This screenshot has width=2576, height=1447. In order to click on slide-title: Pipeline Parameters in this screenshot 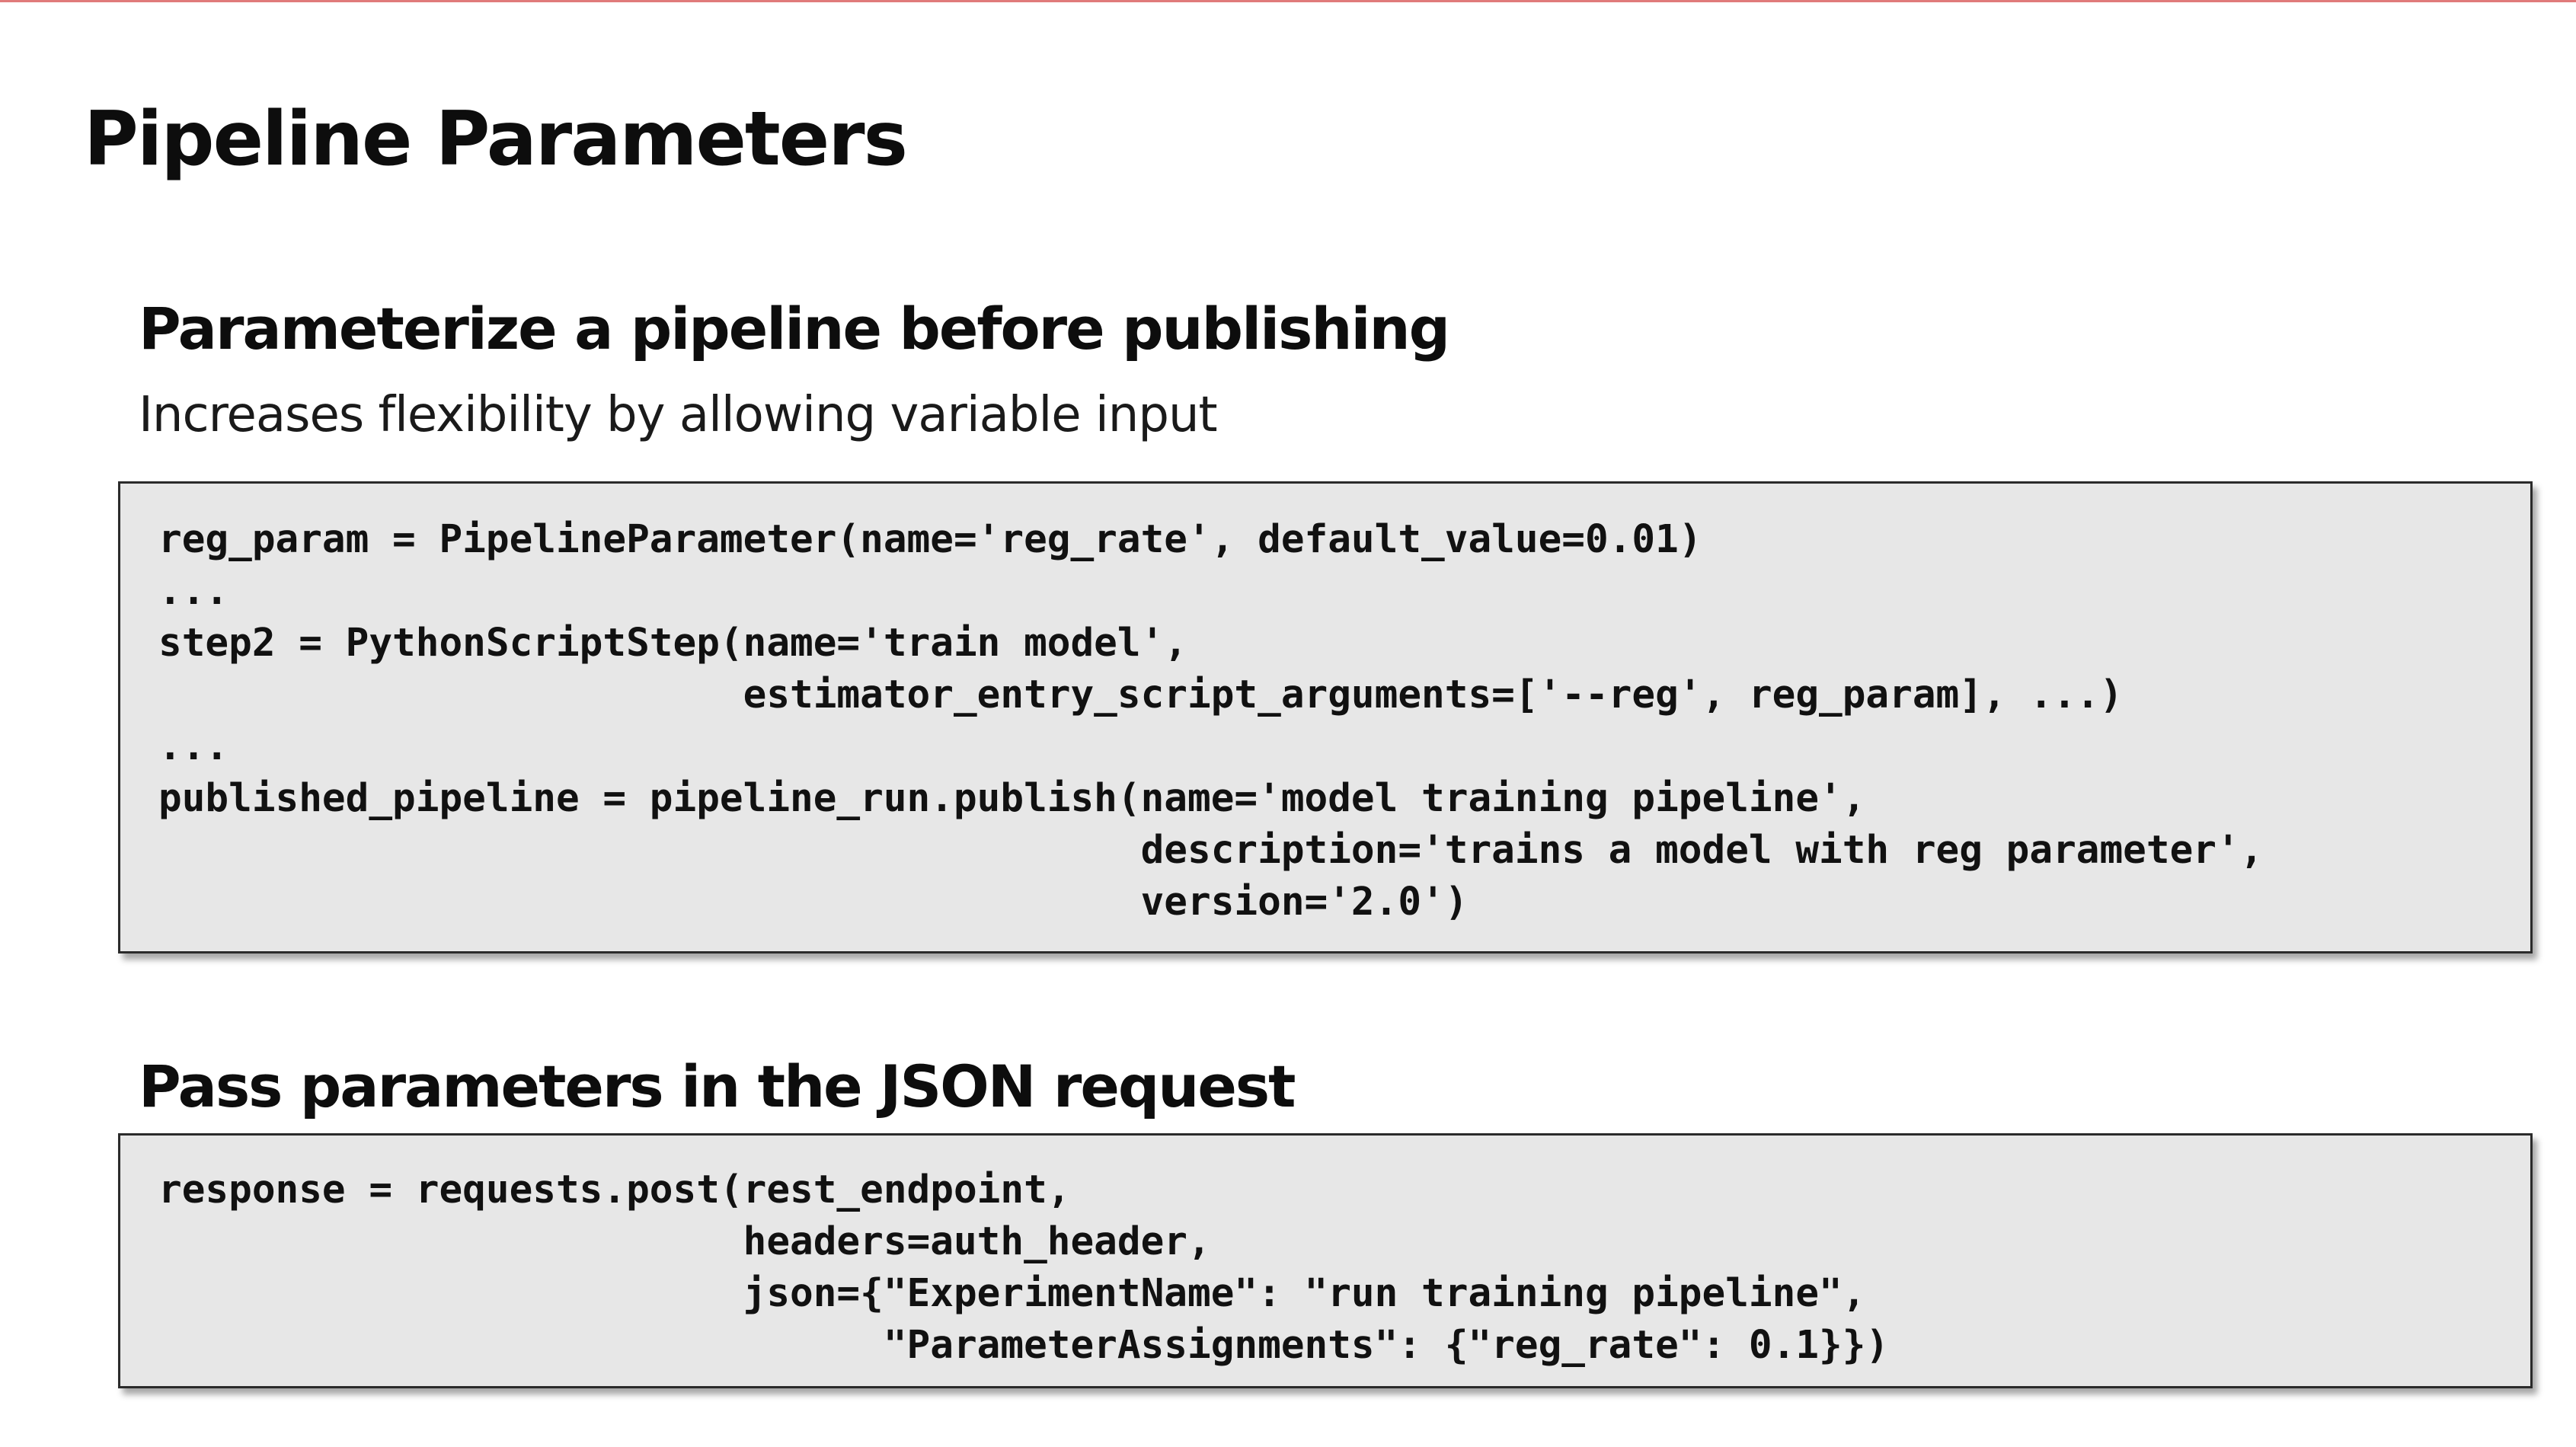, I will do `click(496, 139)`.